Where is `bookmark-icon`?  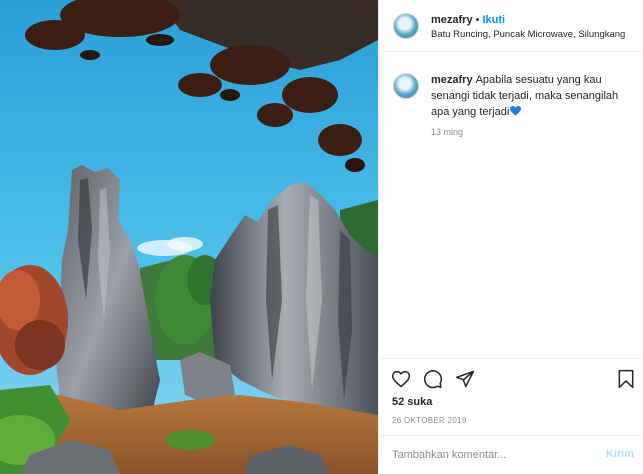 bookmark-icon is located at coordinates (626, 379).